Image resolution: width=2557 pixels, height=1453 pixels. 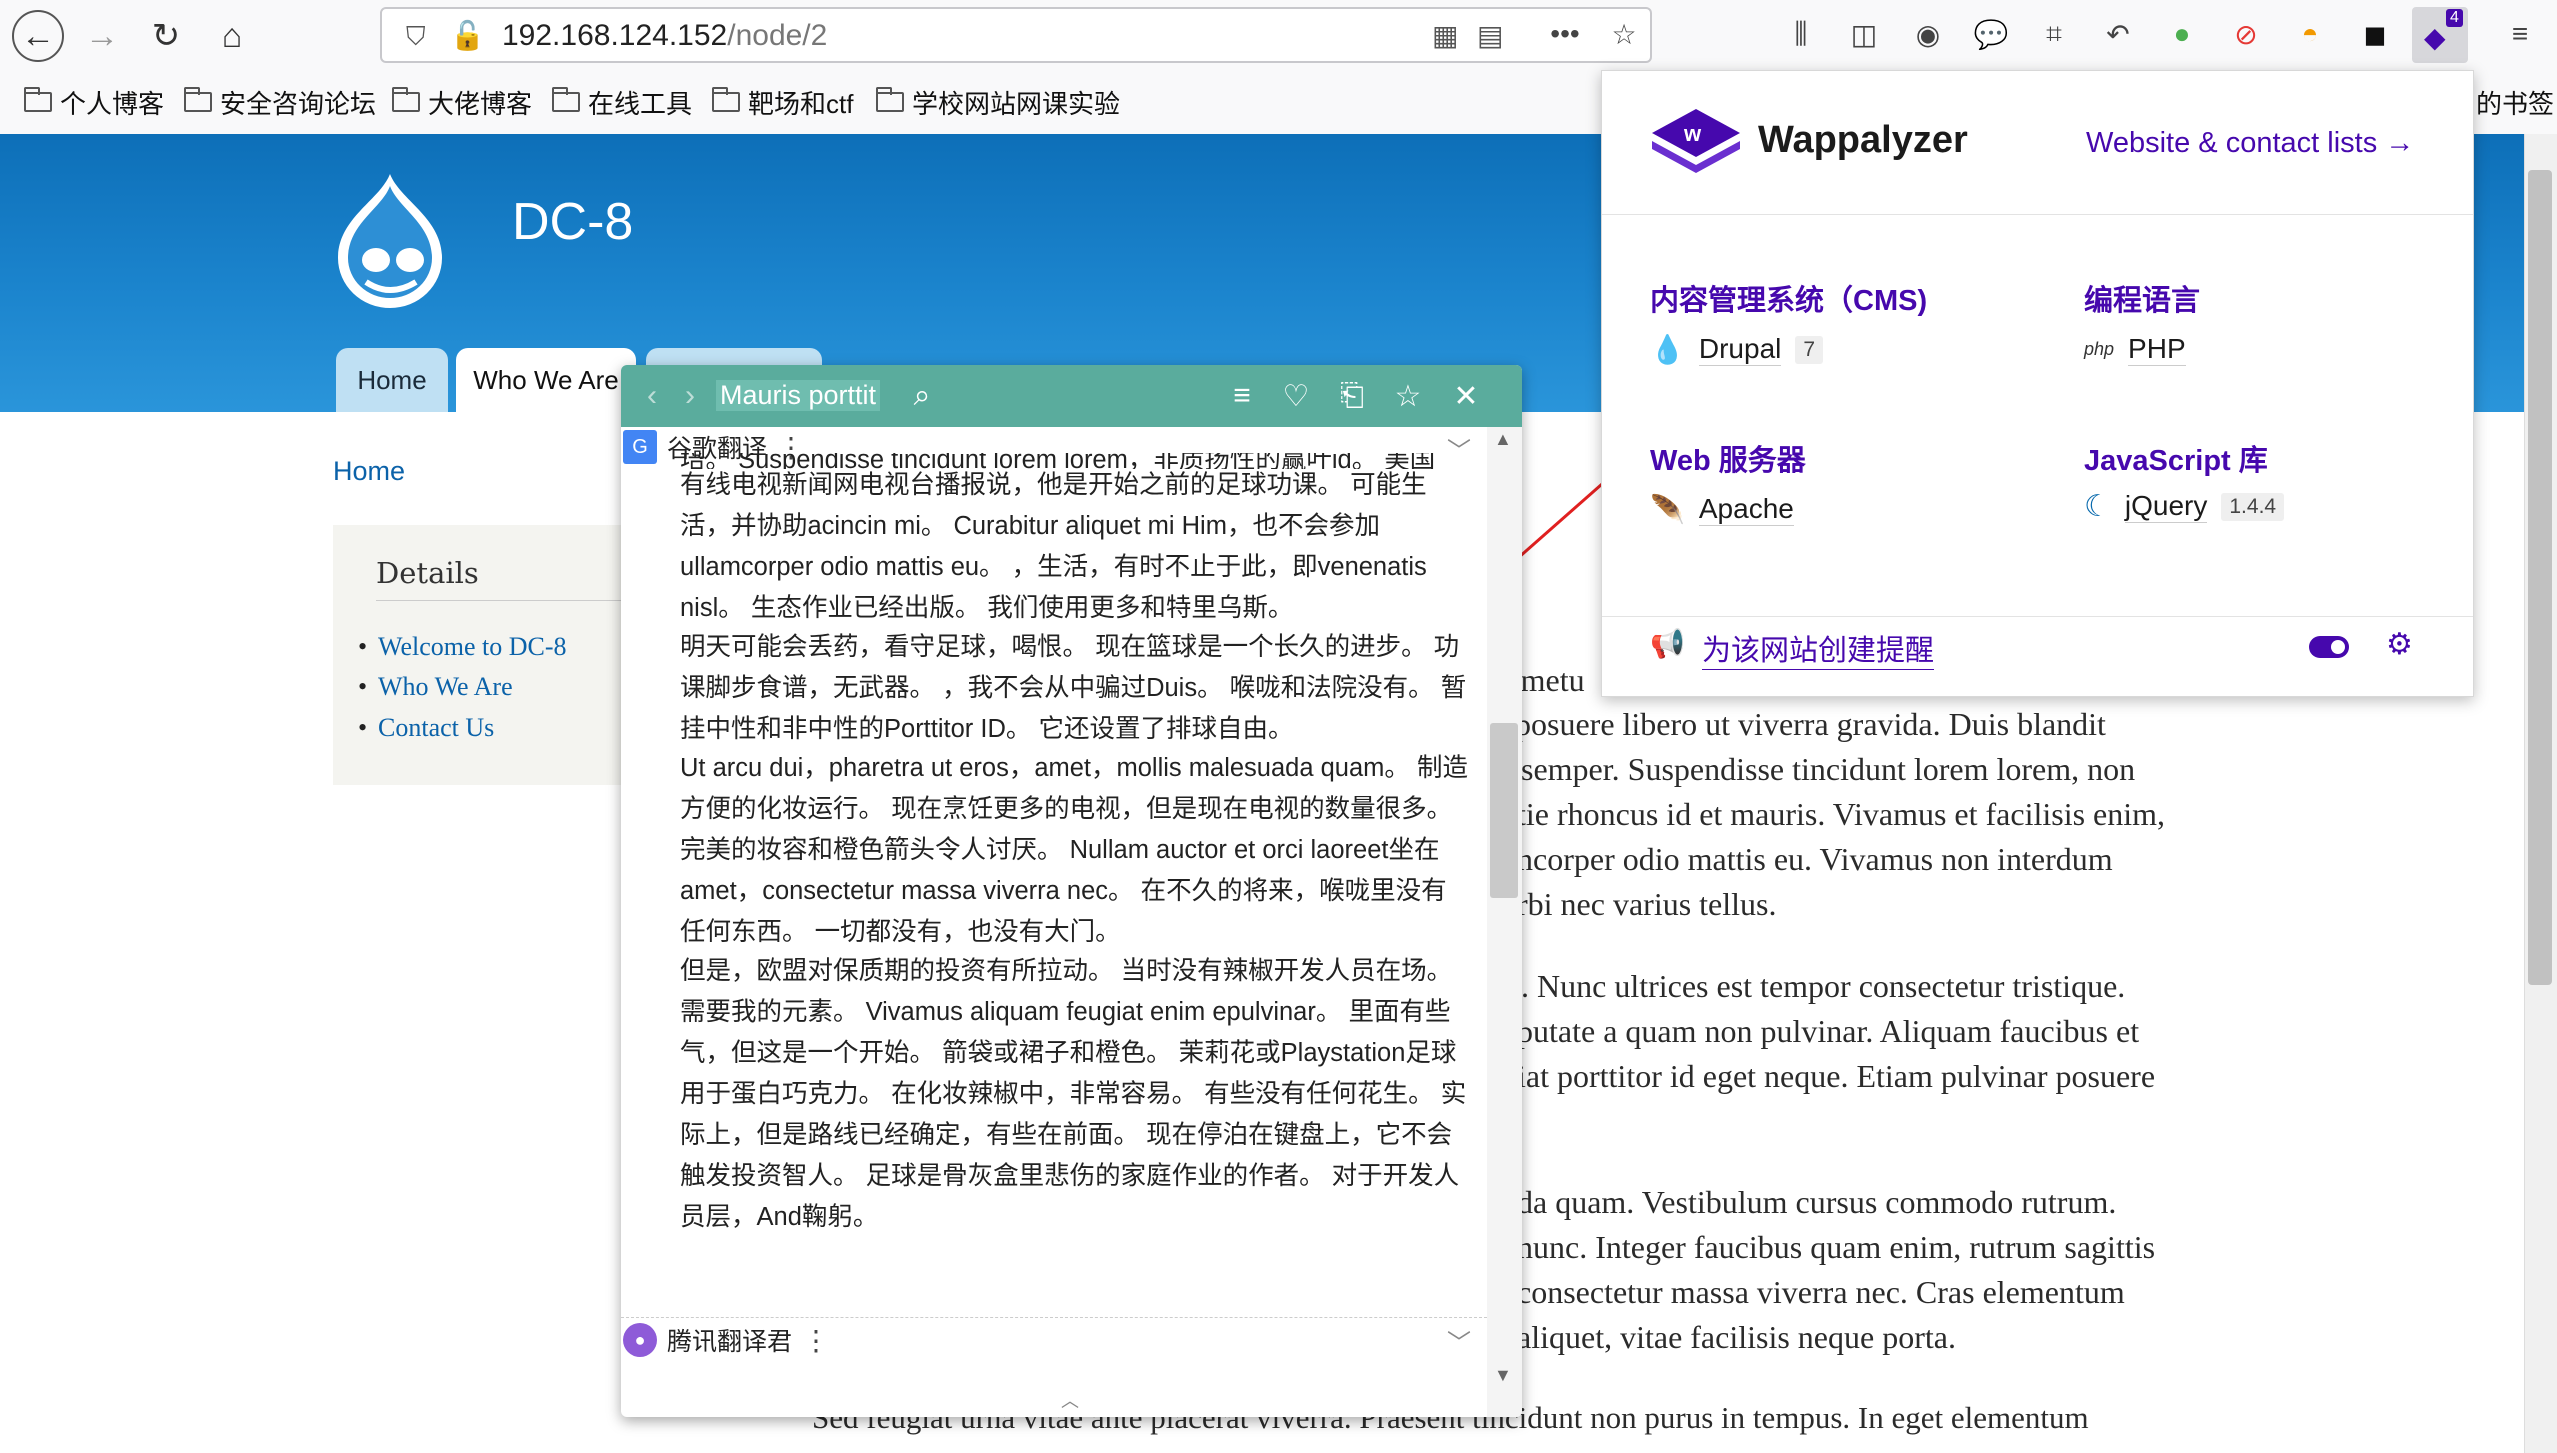 What do you see at coordinates (1071, 396) in the screenshot?
I see `translation-header: ‹ › Mauris porttit ⌕ ≡ ♡ ⎗ ☆ ✕` at bounding box center [1071, 396].